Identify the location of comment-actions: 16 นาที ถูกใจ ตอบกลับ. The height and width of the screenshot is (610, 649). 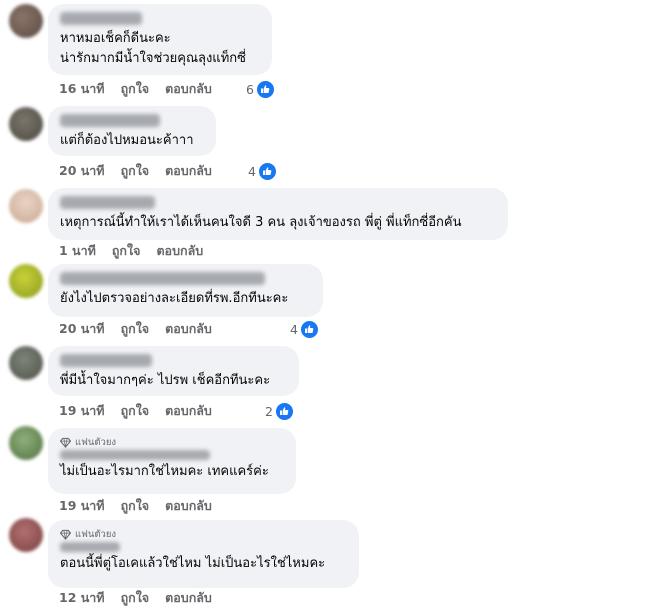
(135, 89).